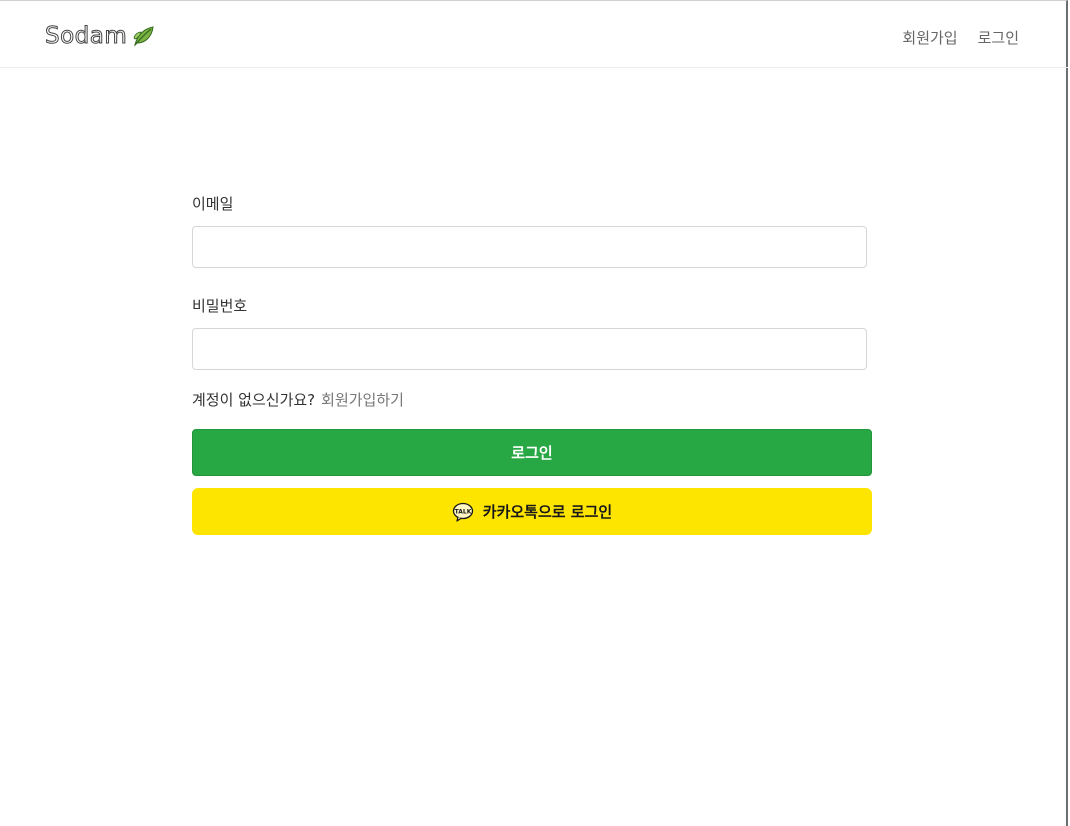 The height and width of the screenshot is (826, 1070). Describe the element at coordinates (998, 37) in the screenshot. I see `nav-link-login: 로그인` at that location.